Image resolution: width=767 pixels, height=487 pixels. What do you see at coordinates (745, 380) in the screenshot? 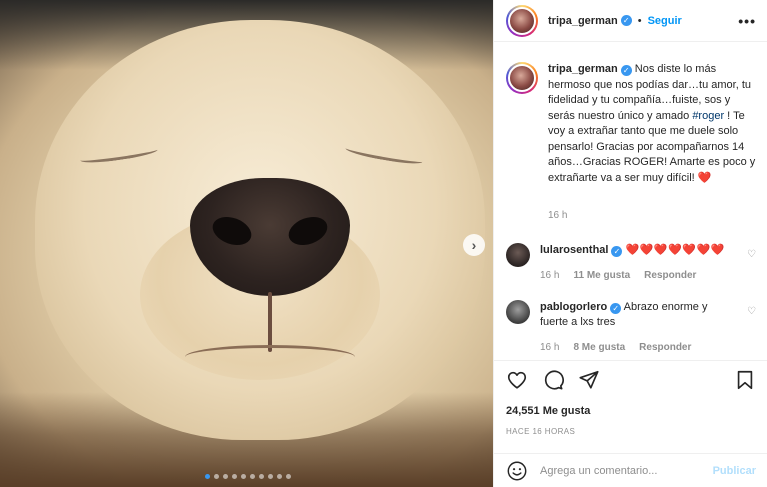
I see `bookmark-icon` at bounding box center [745, 380].